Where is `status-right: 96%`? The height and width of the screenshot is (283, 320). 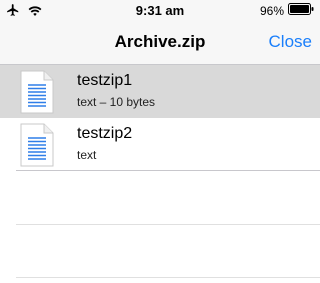
status-right: 96% is located at coordinates (287, 10).